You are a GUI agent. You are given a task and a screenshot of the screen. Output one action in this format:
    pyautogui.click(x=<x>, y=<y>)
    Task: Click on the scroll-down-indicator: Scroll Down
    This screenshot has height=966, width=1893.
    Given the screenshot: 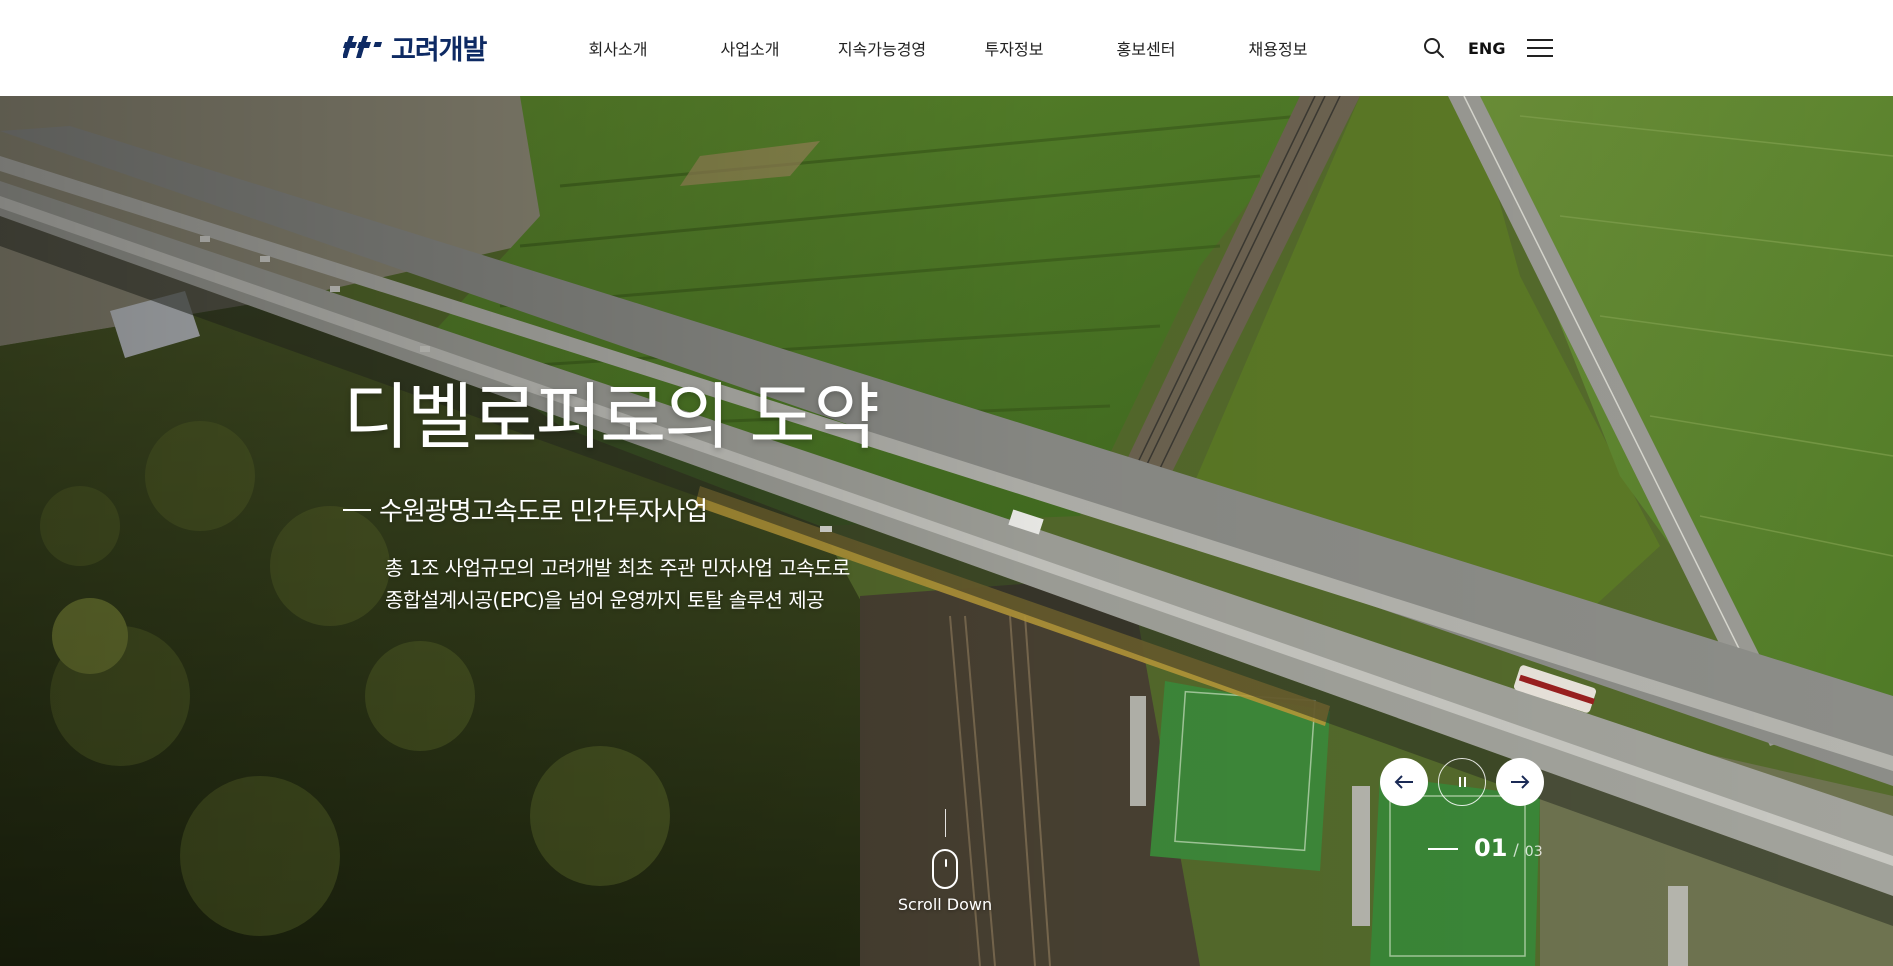 What is the action you would take?
    pyautogui.click(x=945, y=861)
    